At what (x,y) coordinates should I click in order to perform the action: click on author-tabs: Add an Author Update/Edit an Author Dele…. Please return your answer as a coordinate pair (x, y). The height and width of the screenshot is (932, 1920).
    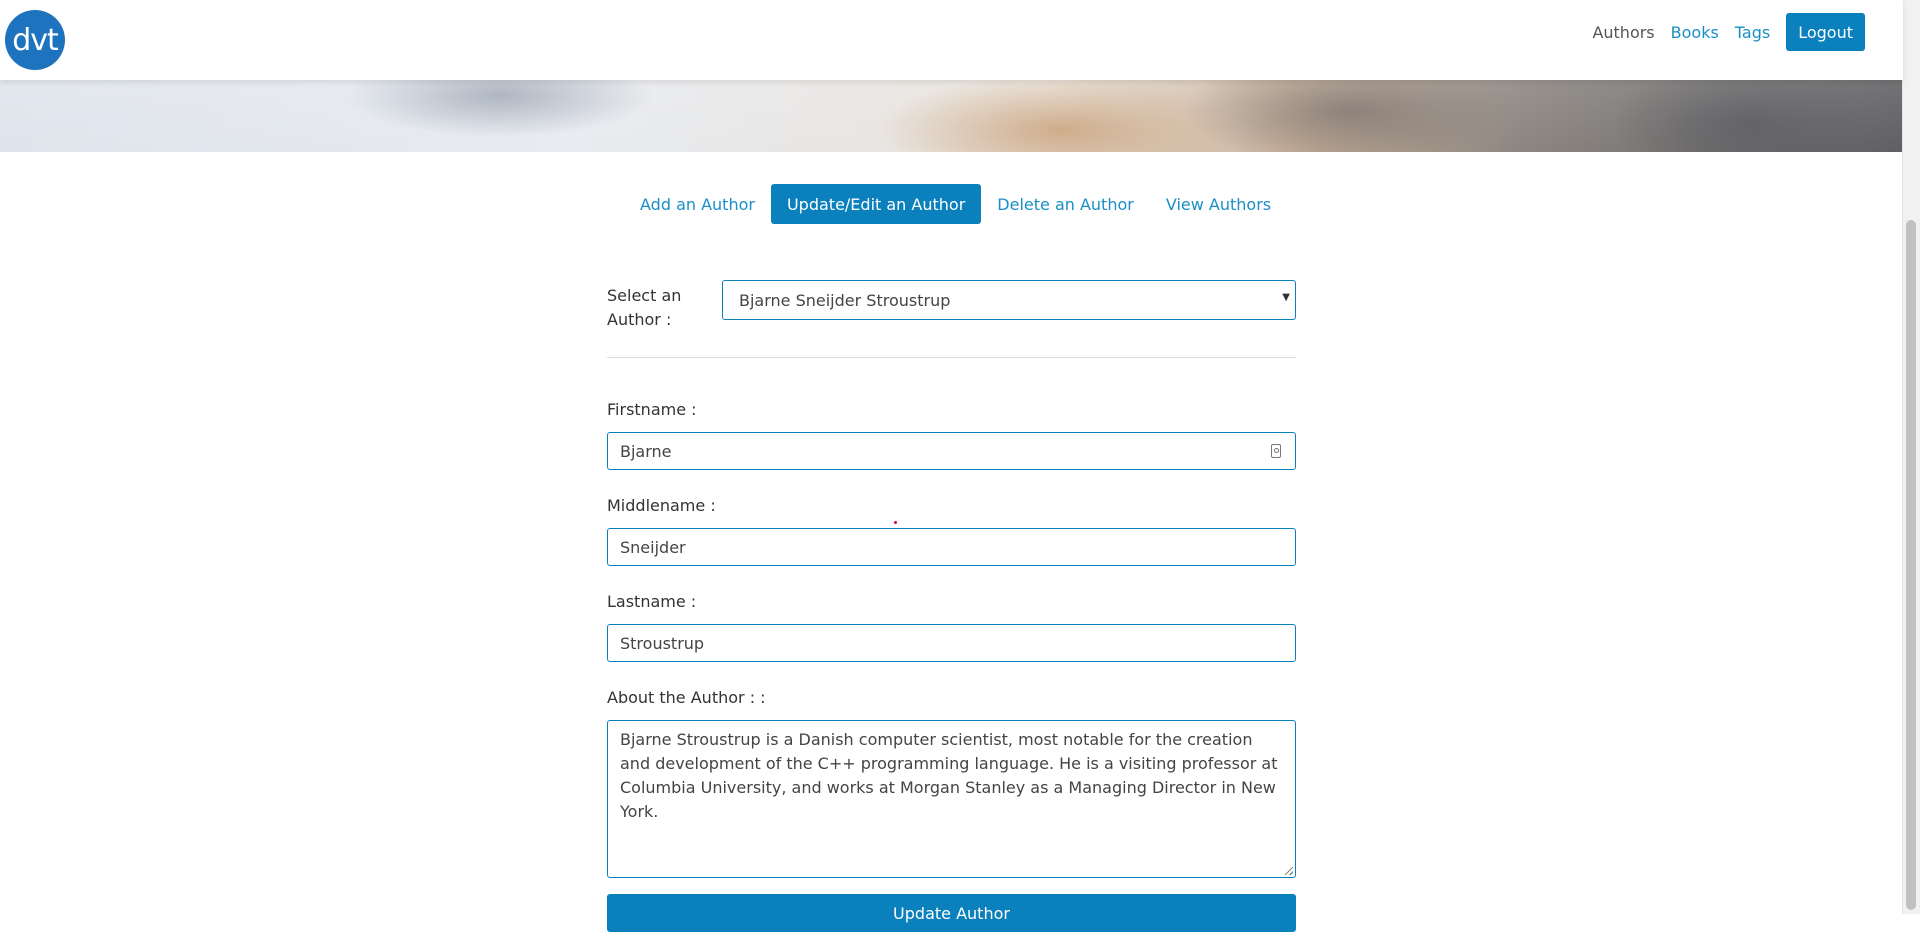
    Looking at the image, I should click on (955, 204).